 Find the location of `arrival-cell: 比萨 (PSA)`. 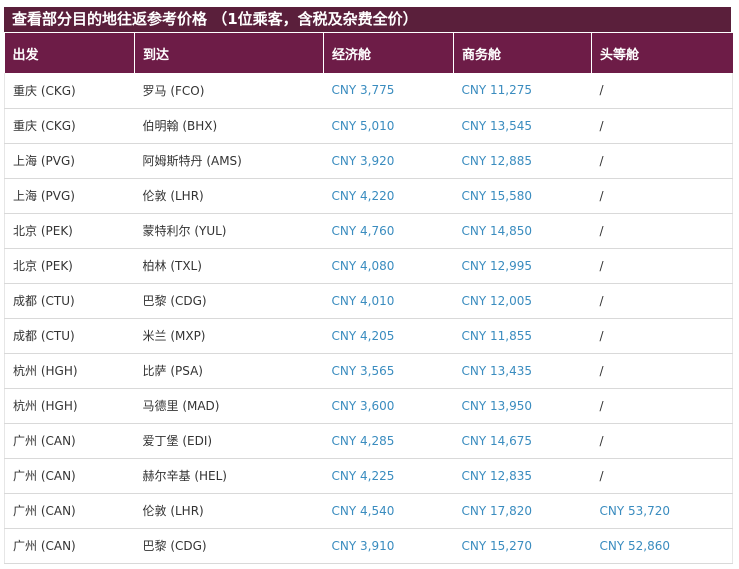

arrival-cell: 比萨 (PSA) is located at coordinates (229, 371).